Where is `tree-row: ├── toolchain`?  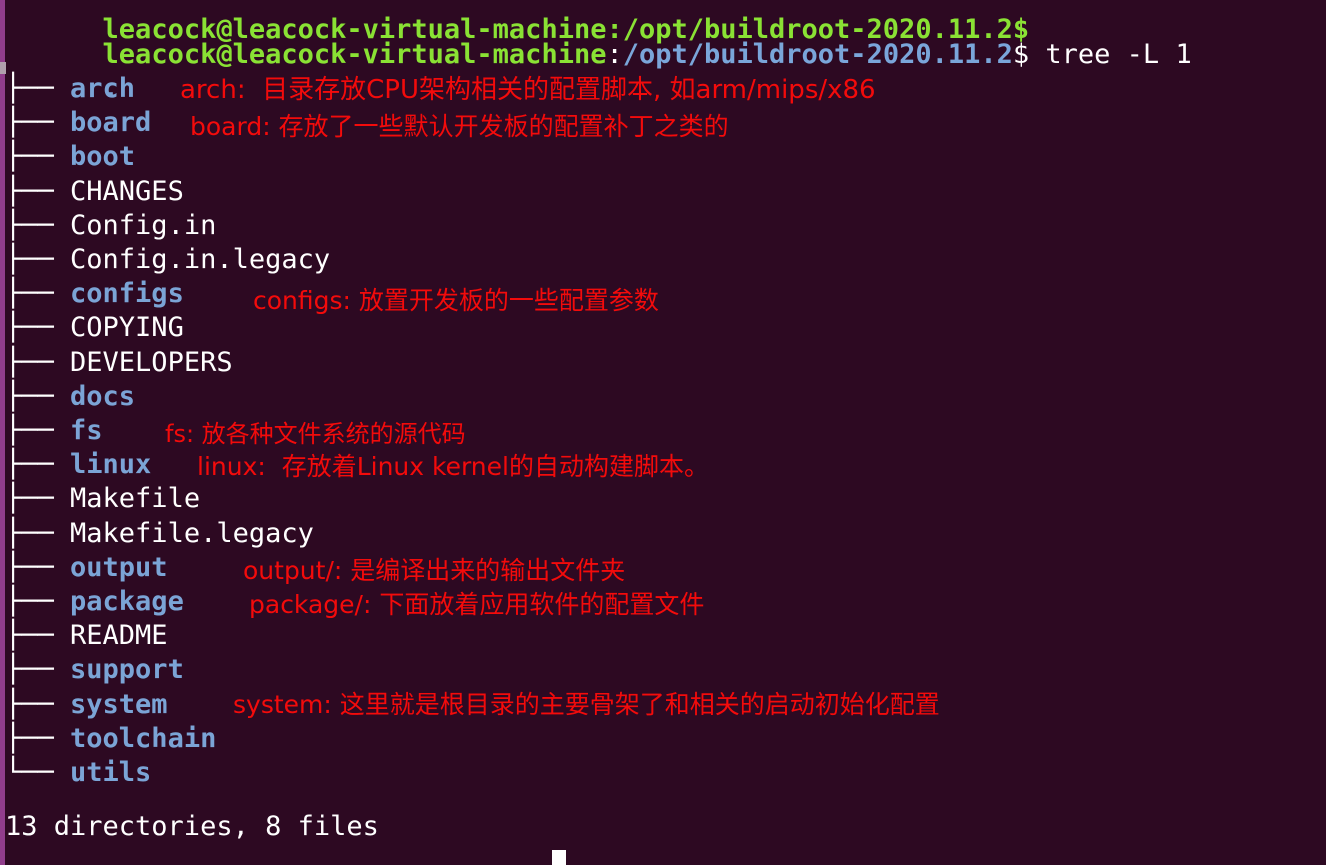 tree-row: ├── toolchain is located at coordinates (110, 739).